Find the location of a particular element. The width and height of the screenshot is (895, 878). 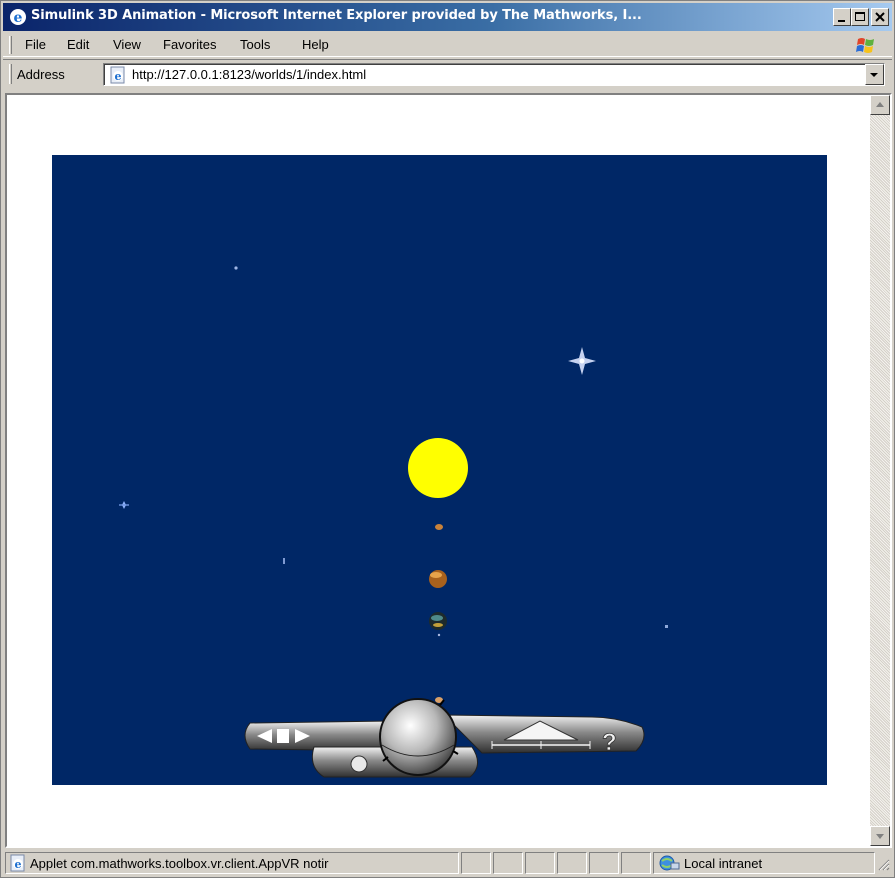

nav-button-icon is located at coordinates (359, 764).